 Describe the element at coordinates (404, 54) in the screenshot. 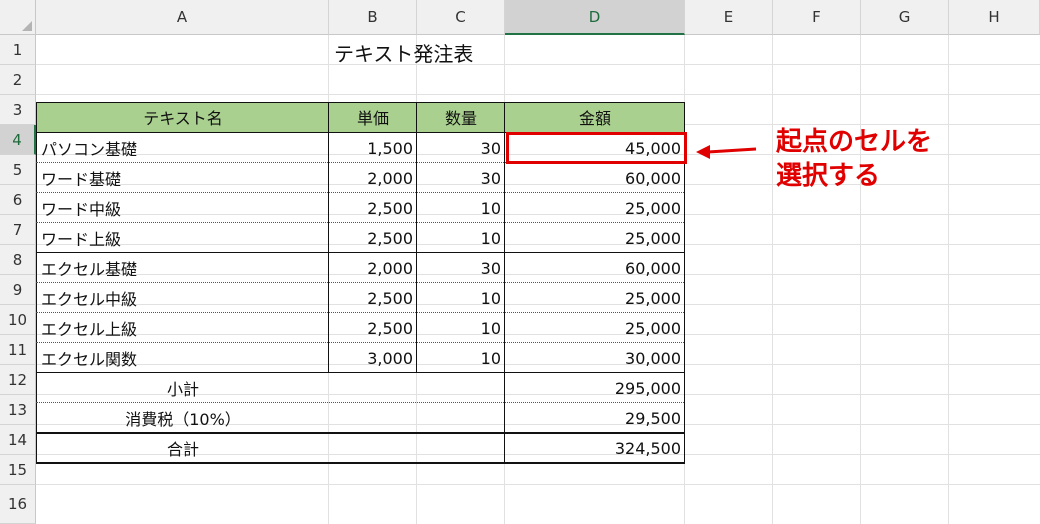

I see `sheet-title: テキスト発注表` at that location.